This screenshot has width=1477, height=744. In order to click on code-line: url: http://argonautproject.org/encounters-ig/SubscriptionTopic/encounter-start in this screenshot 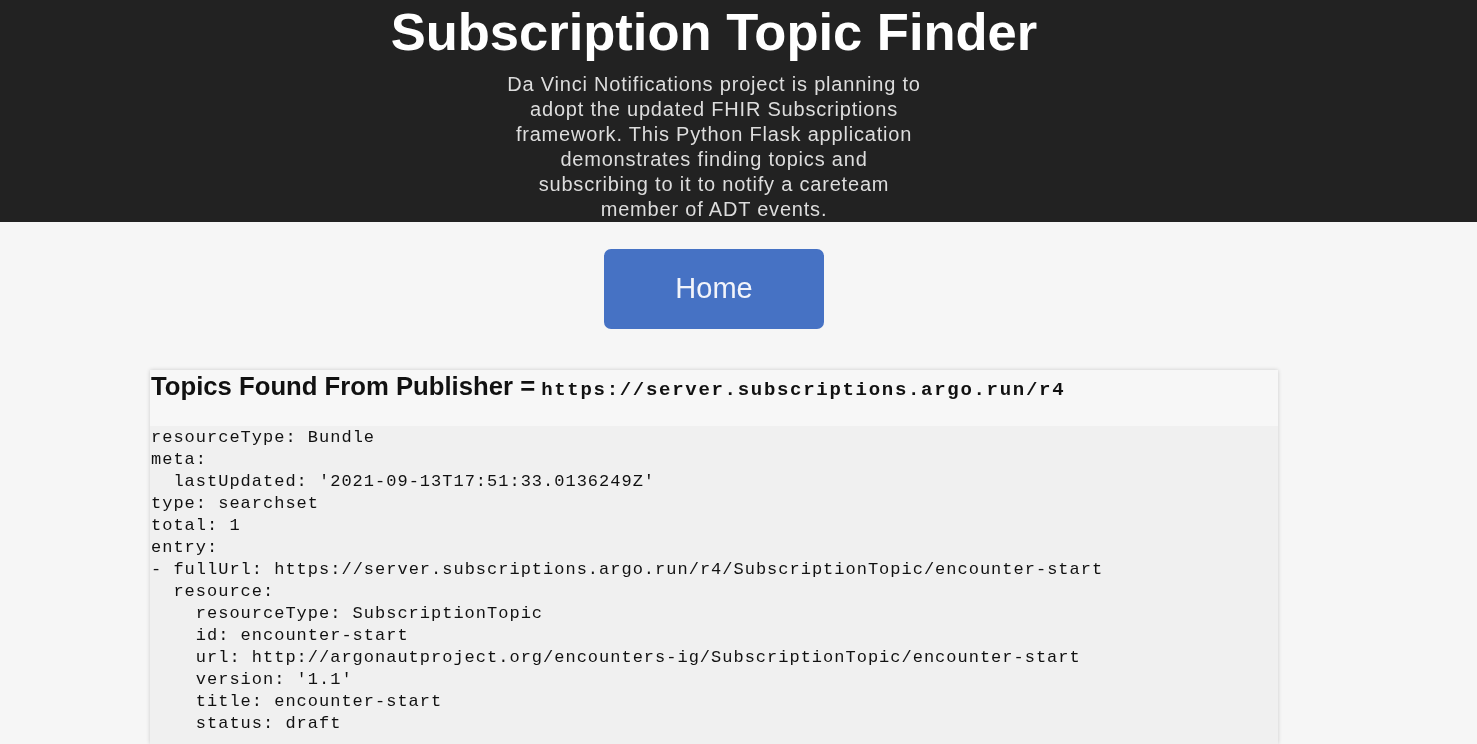, I will do `click(638, 658)`.